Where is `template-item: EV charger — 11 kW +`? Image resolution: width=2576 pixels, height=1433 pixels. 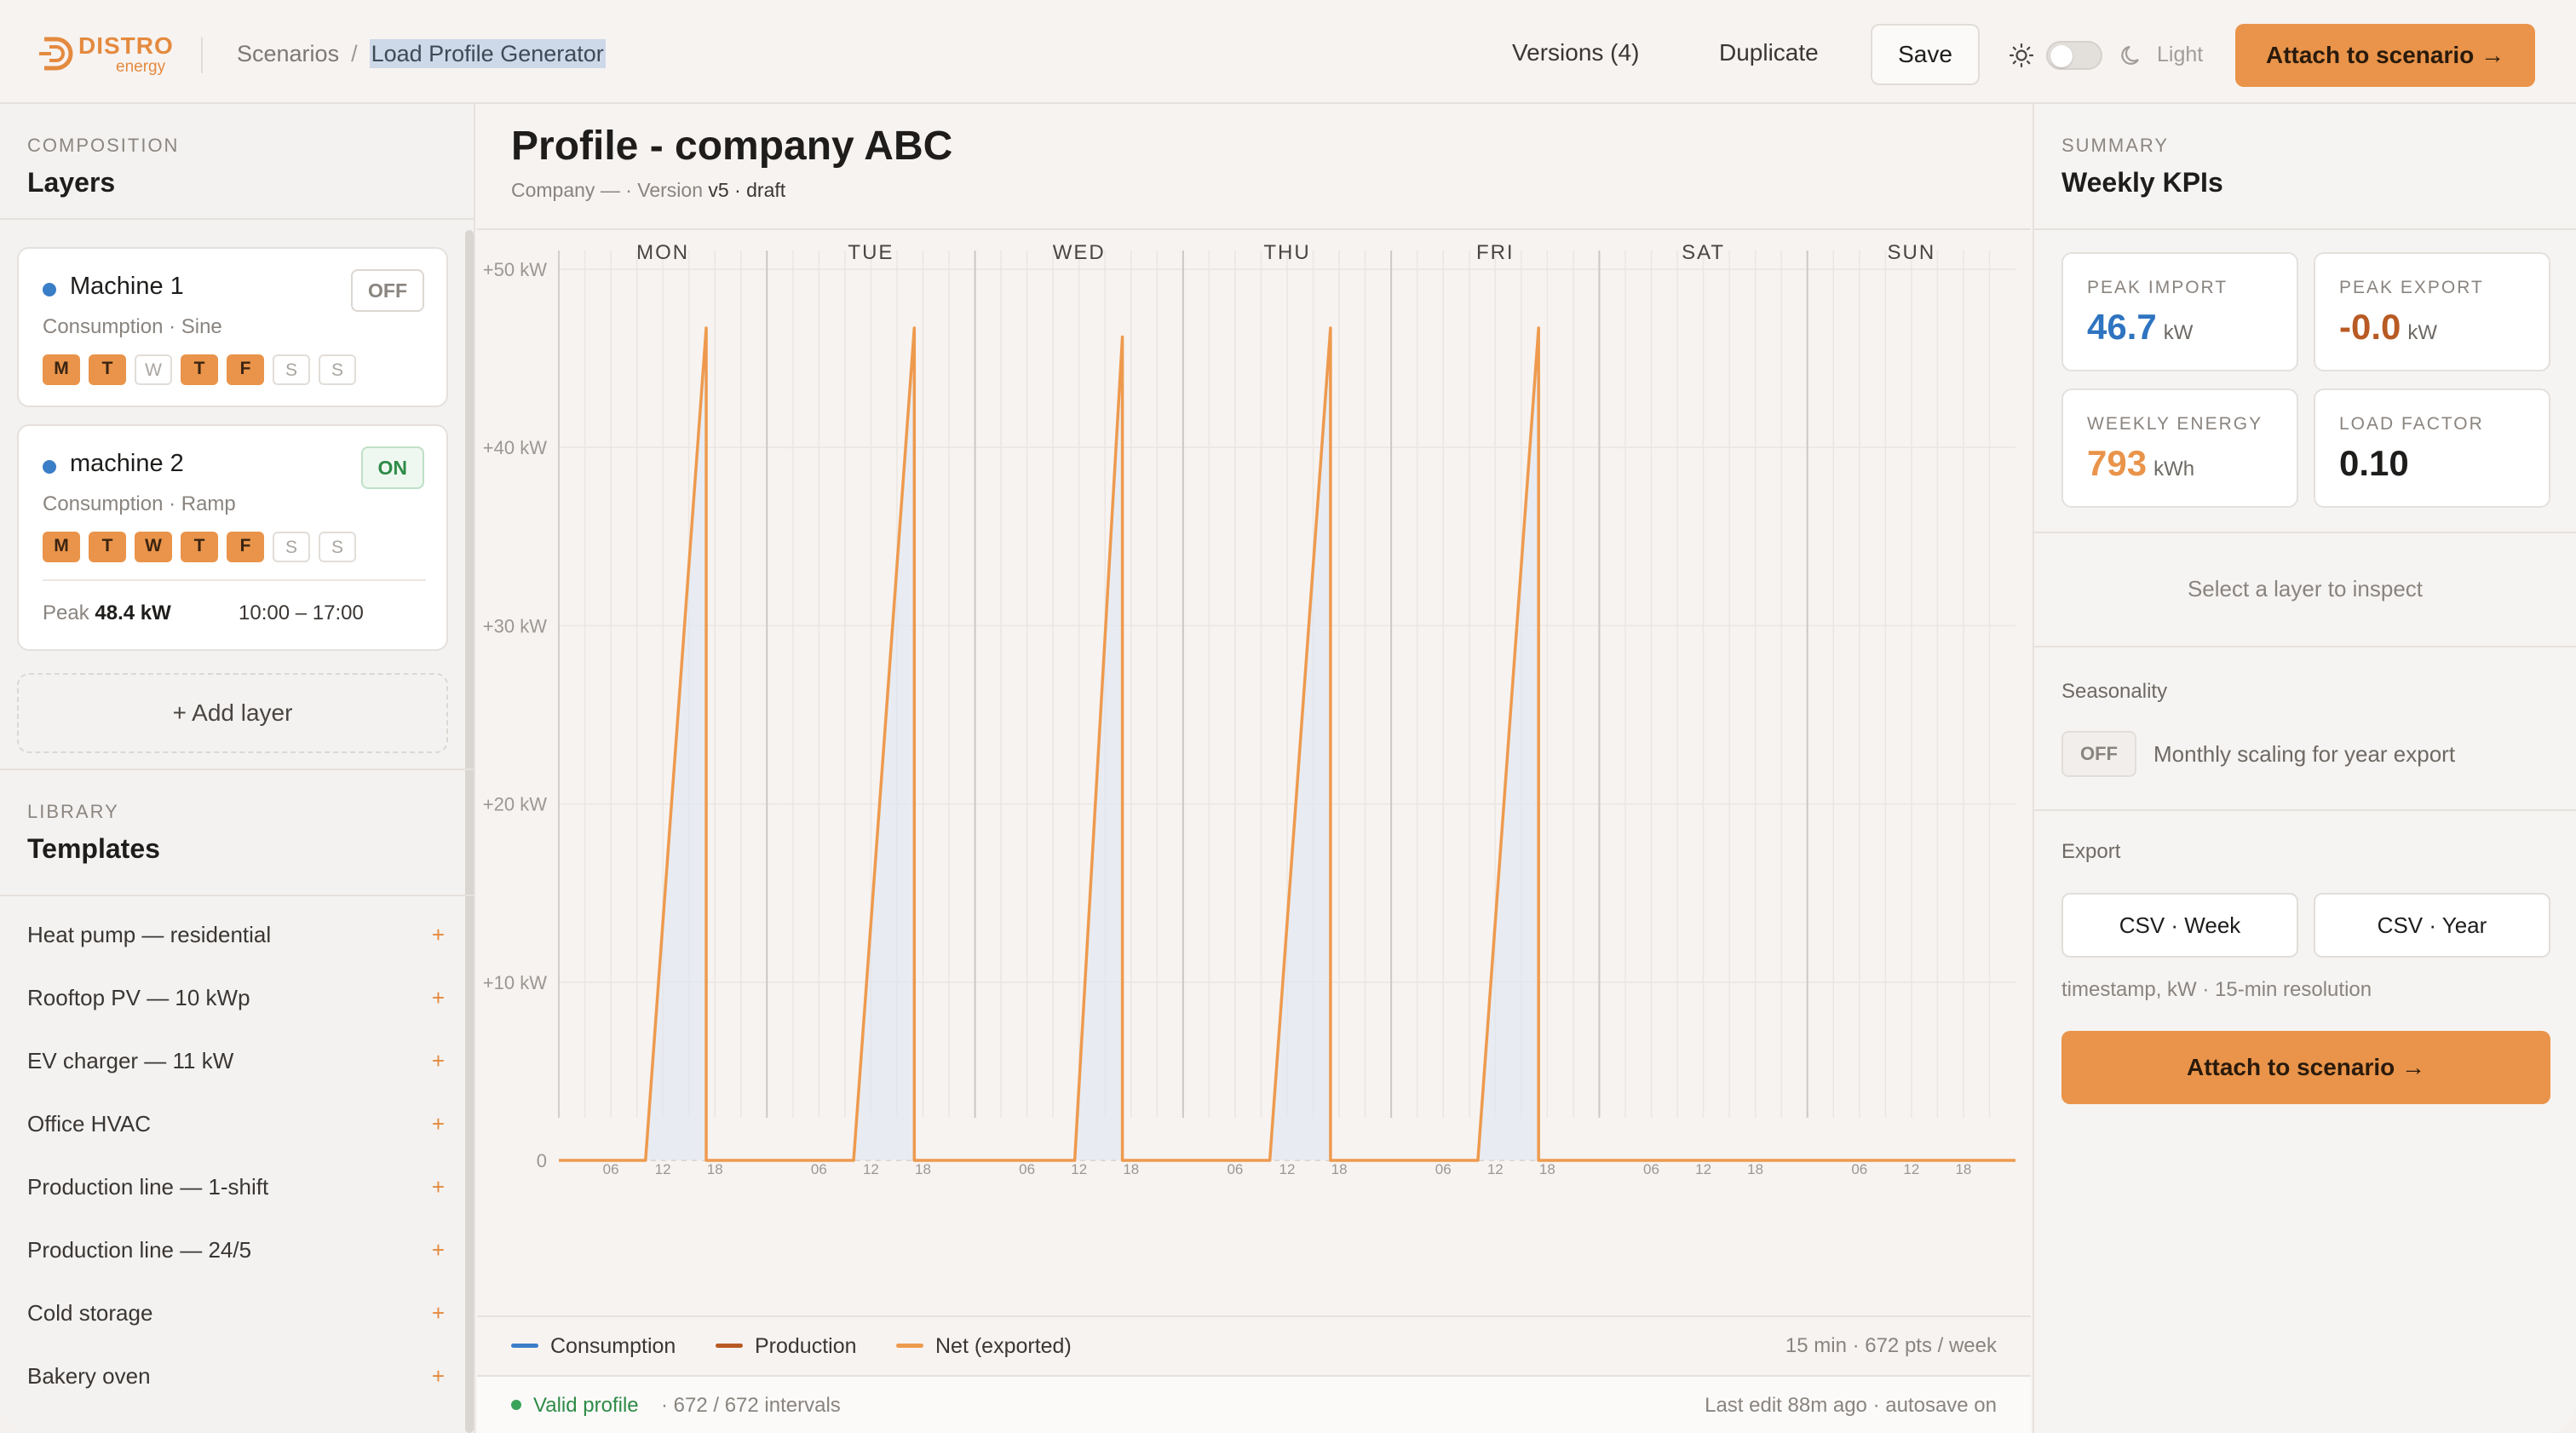 template-item: EV charger — 11 kW + is located at coordinates (236, 1061).